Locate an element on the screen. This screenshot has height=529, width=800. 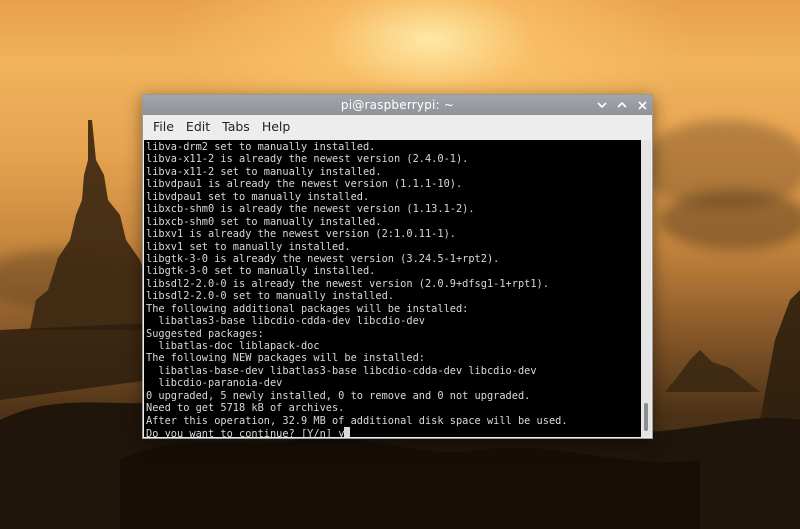
chevron-down-icon is located at coordinates (602, 105).